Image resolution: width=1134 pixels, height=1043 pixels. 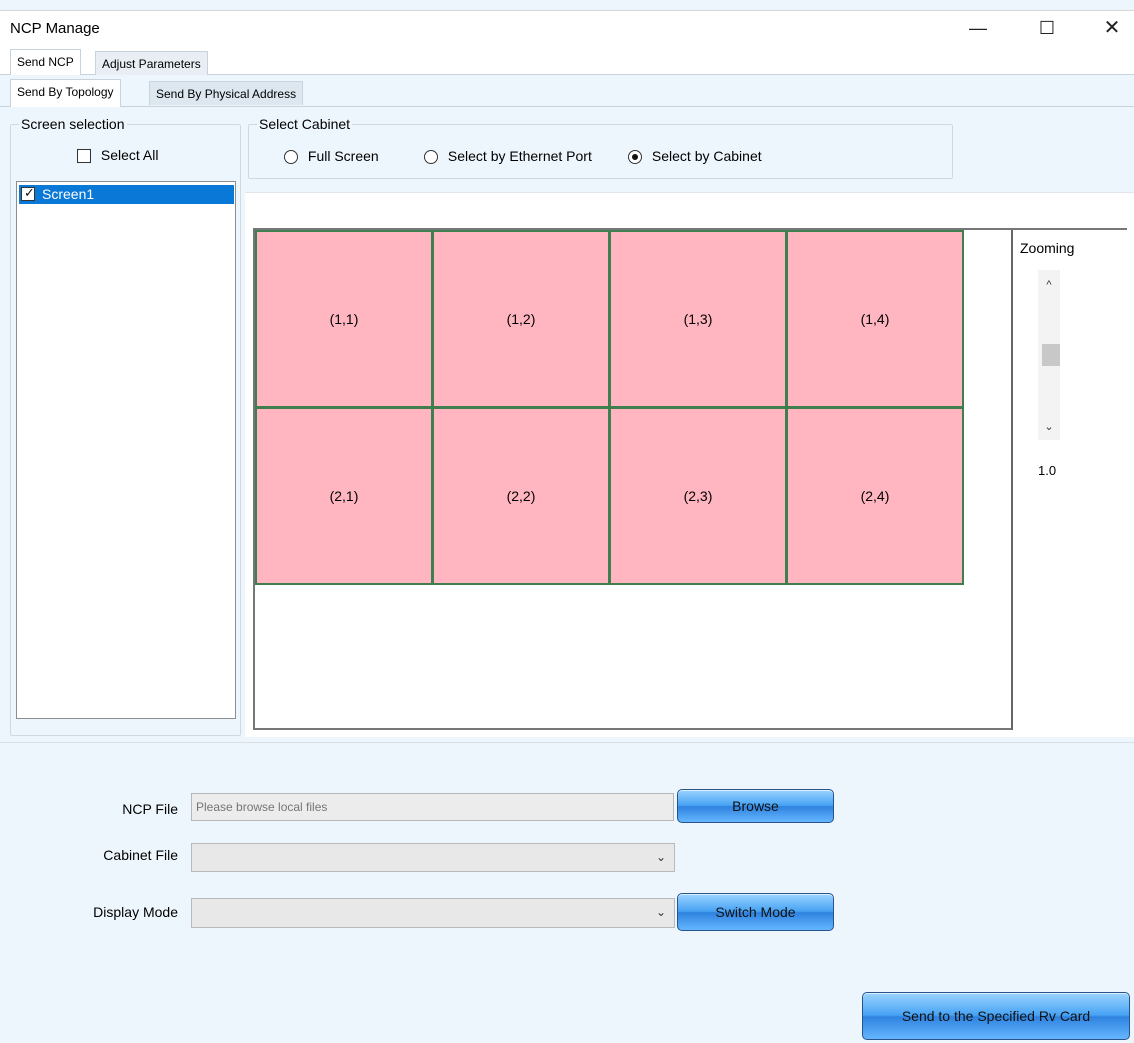 I want to click on checkmark-icon: ✓, so click(x=29, y=192).